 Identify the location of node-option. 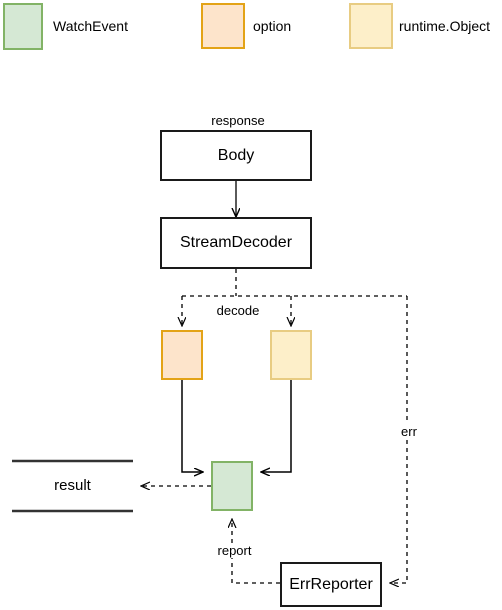
(182, 355).